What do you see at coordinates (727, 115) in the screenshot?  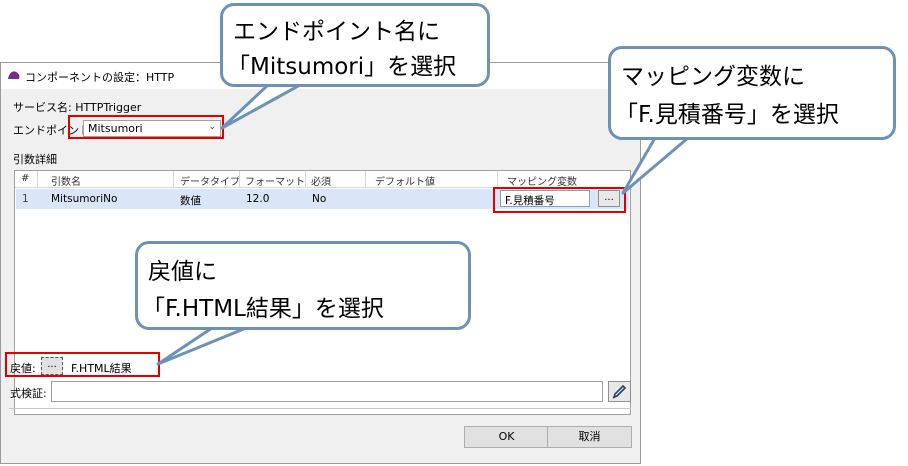 I see `callout-mapping-line2: 「F.見積番号」を選択` at bounding box center [727, 115].